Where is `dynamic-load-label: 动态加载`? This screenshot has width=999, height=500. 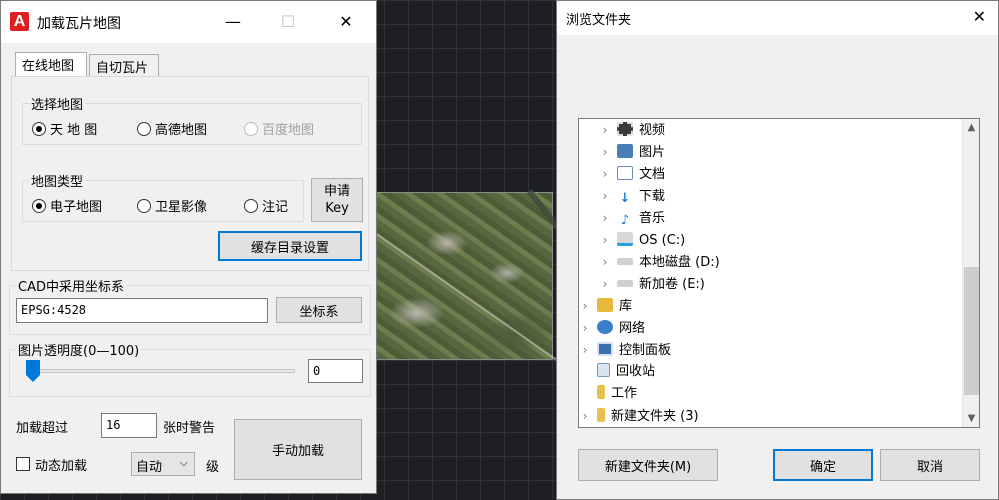 dynamic-load-label: 动态加载 is located at coordinates (61, 466).